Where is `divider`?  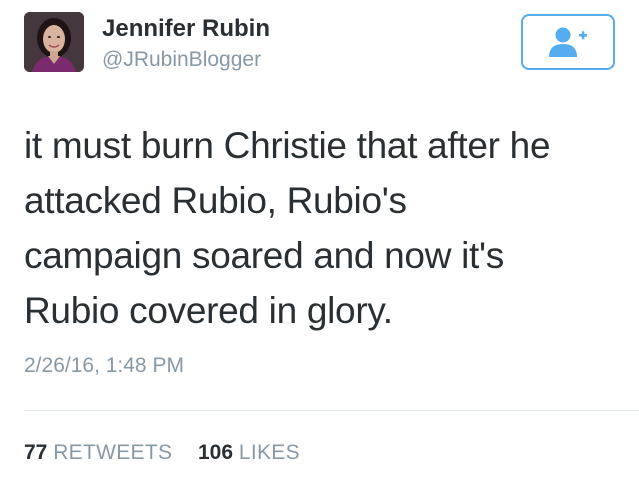 divider is located at coordinates (331, 410).